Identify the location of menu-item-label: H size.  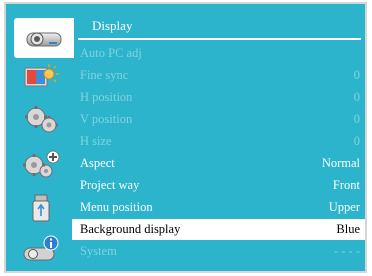
(96, 141).